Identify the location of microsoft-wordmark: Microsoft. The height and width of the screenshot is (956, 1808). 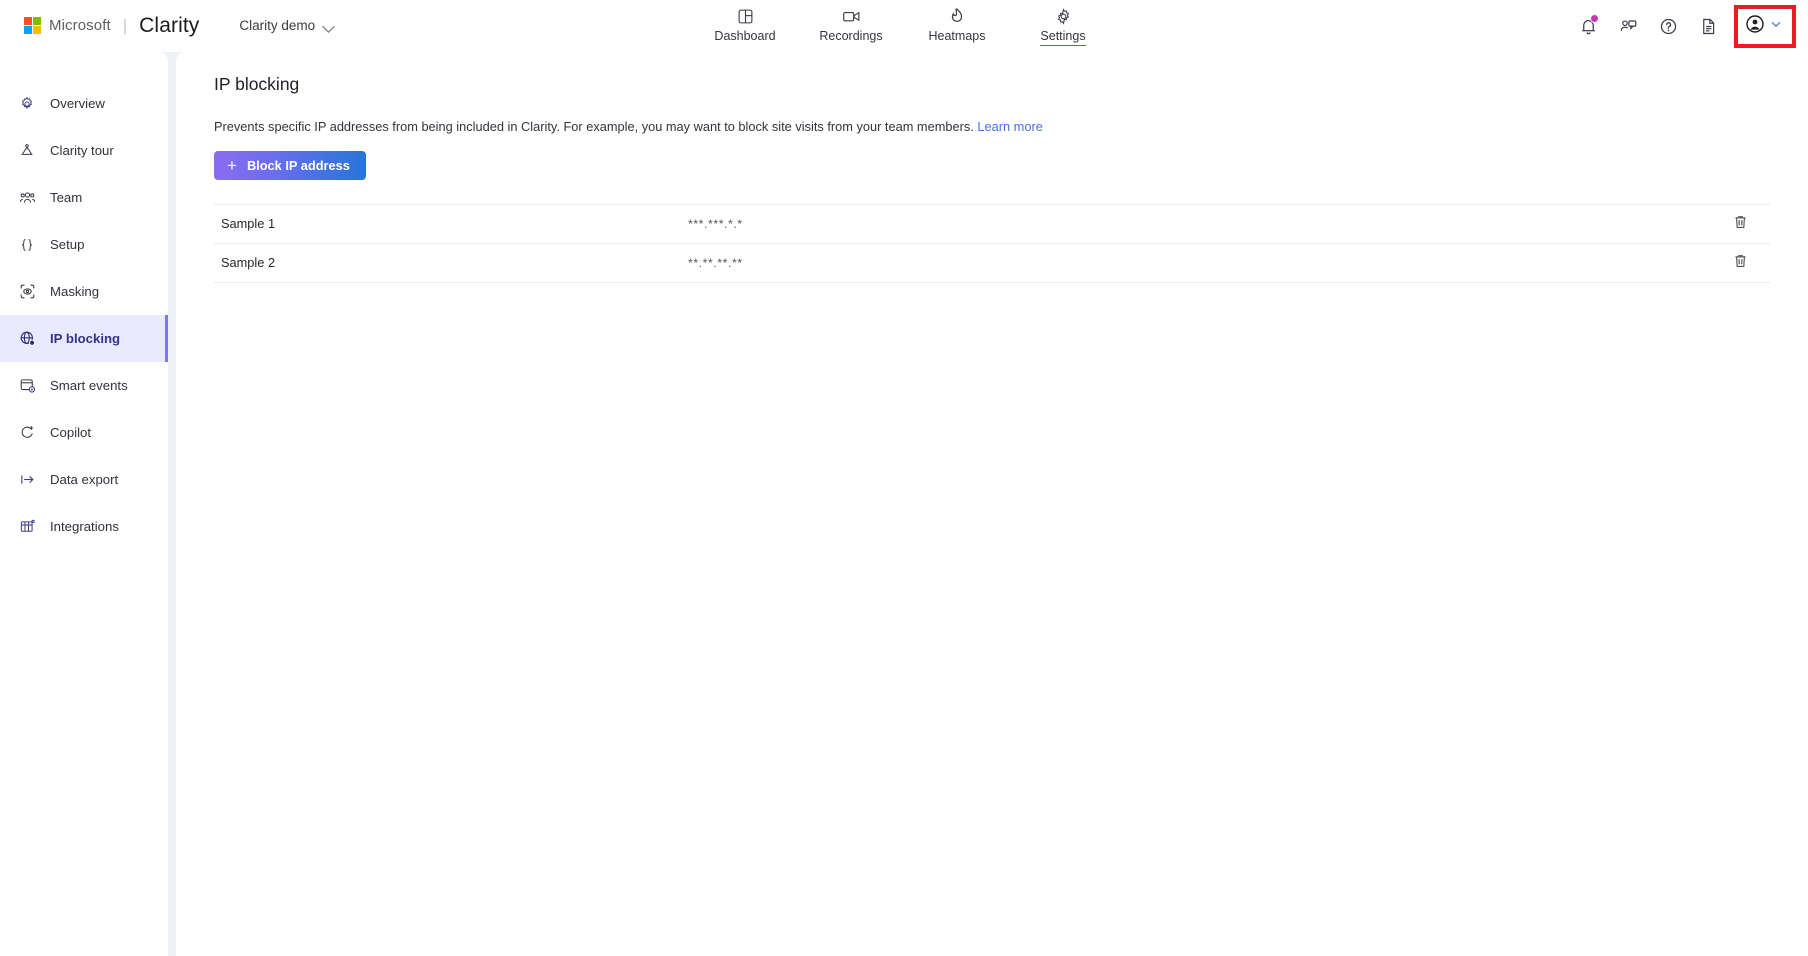
(80, 25).